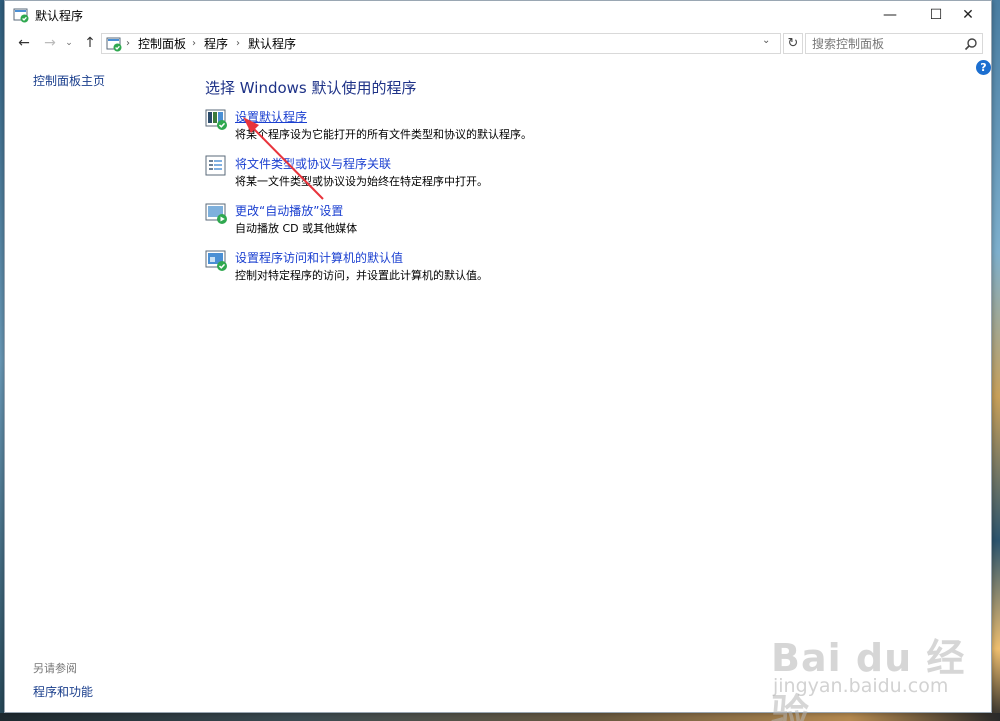 The width and height of the screenshot is (1000, 721). Describe the element at coordinates (296, 228) in the screenshot. I see `autoplay-settings-description: 自动播放 CD 或其他媒体` at that location.